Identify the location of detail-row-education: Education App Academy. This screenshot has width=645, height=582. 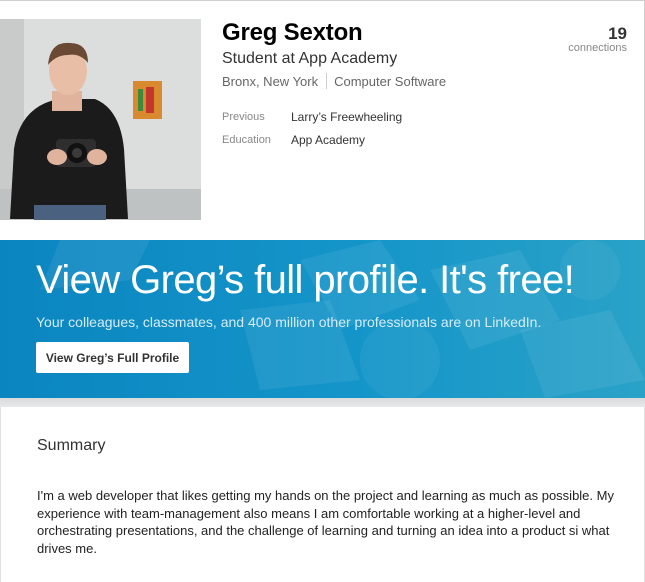
(312, 139).